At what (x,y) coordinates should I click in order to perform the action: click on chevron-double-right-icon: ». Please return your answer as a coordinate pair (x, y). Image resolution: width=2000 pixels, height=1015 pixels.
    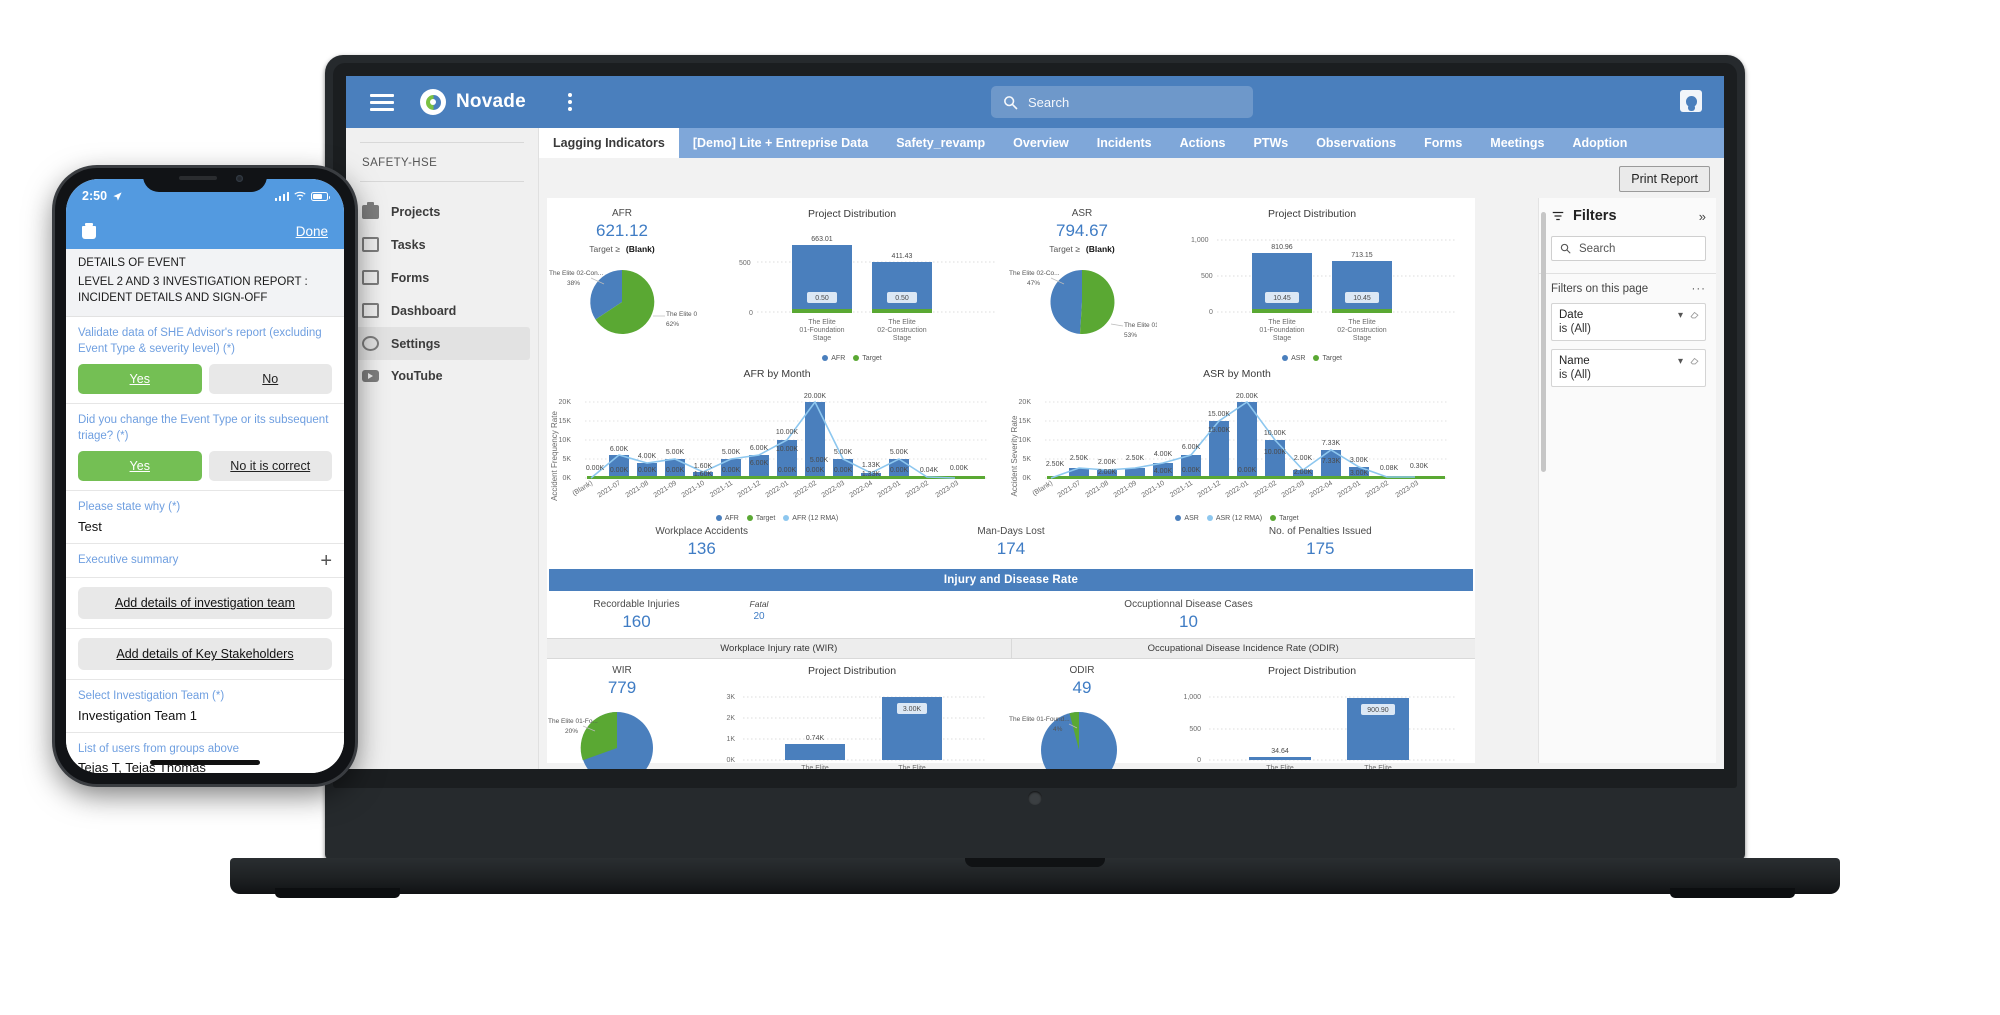
    Looking at the image, I should click on (1702, 216).